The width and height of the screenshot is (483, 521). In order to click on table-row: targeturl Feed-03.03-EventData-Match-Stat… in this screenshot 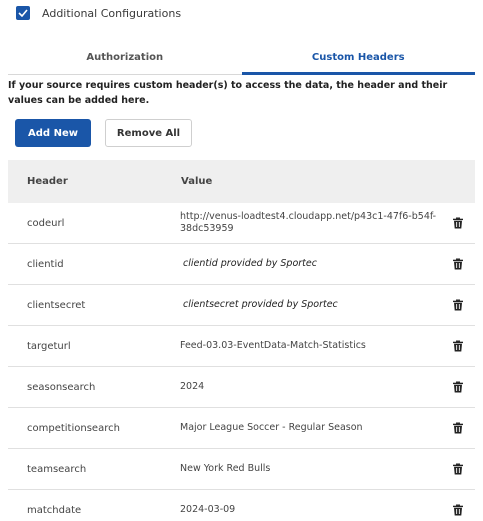, I will do `click(241, 346)`.